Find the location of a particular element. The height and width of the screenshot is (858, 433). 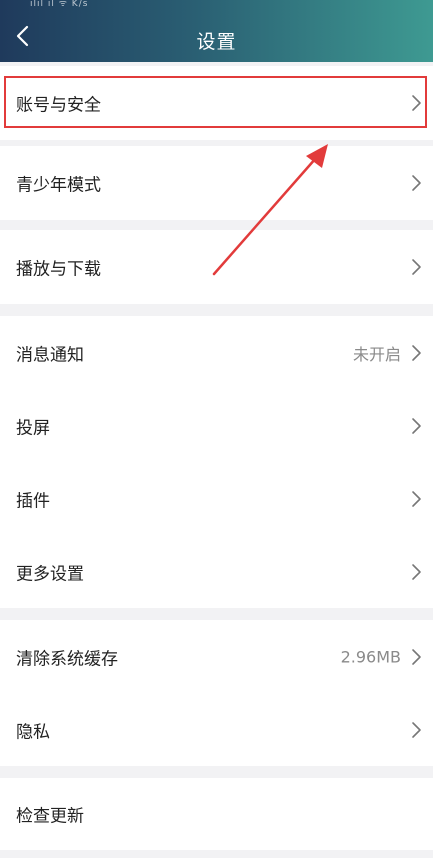

setting-row-cast: 投屏 is located at coordinates (216, 425).